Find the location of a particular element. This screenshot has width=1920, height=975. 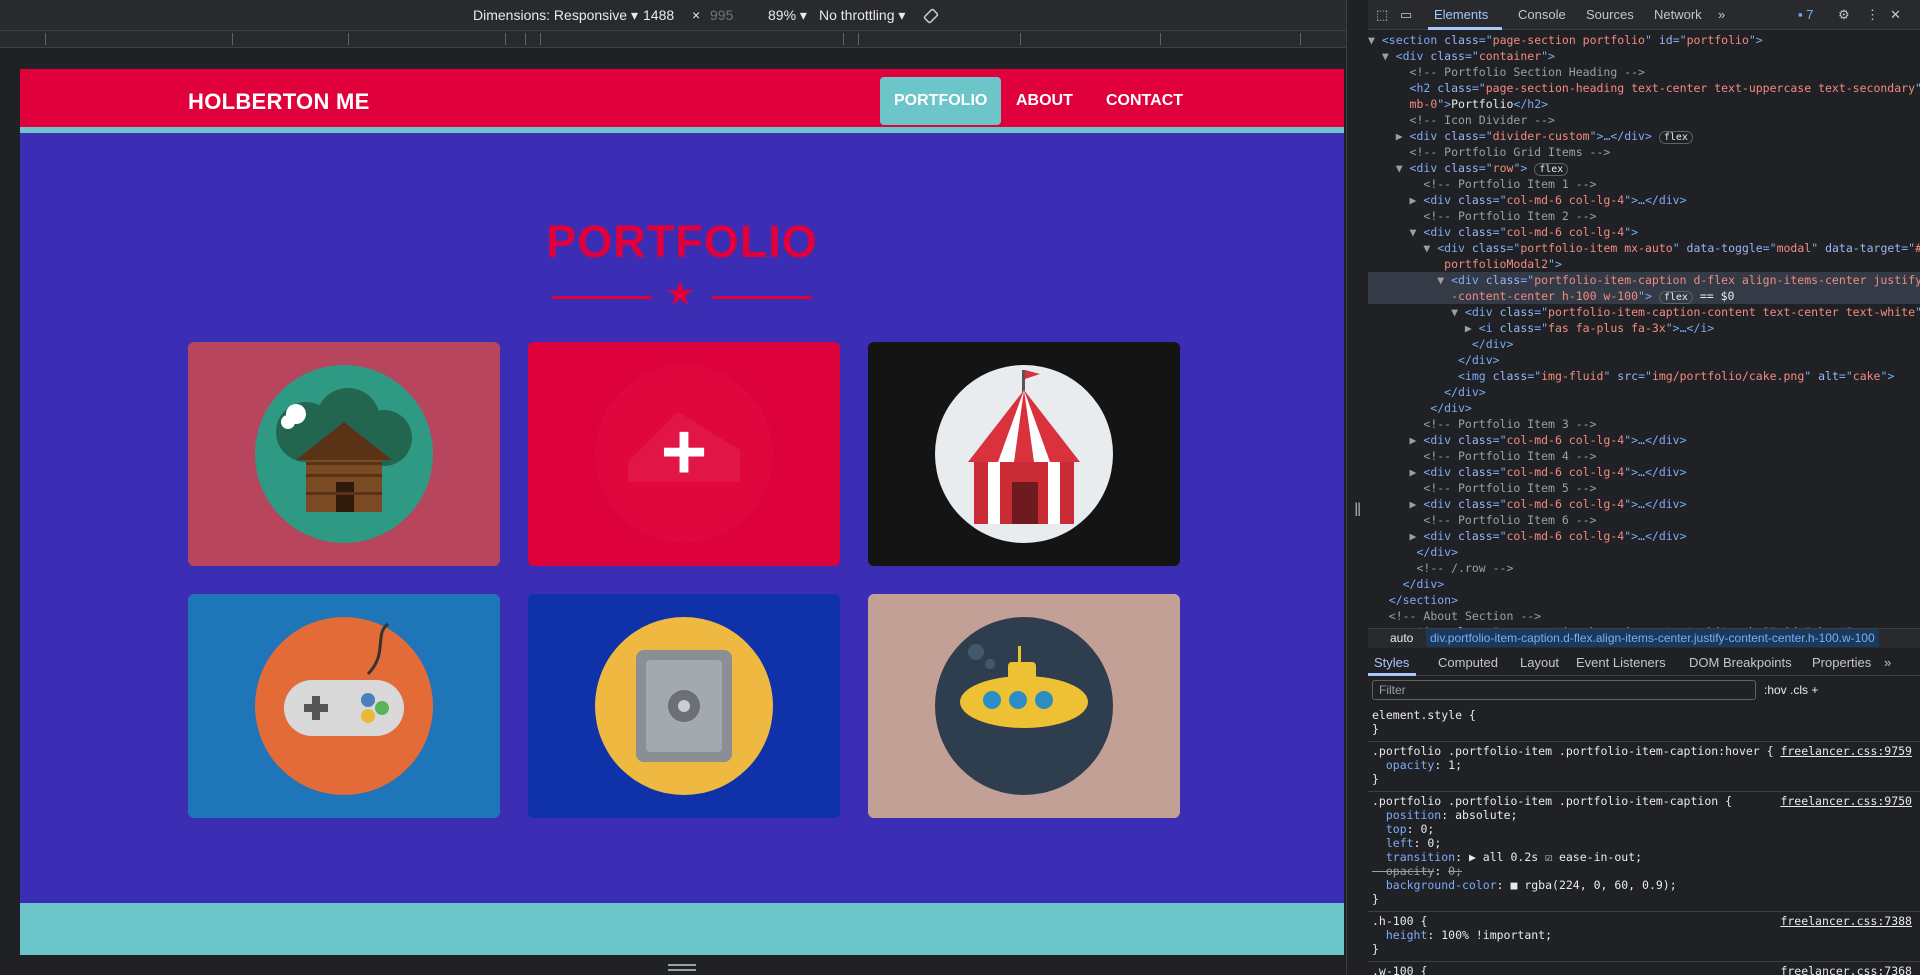

breadcrumb-item: auto is located at coordinates (1401, 638).